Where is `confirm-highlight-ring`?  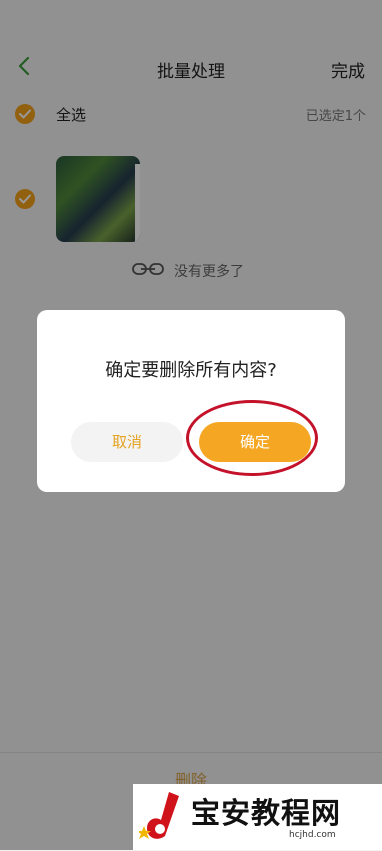 confirm-highlight-ring is located at coordinates (252, 438).